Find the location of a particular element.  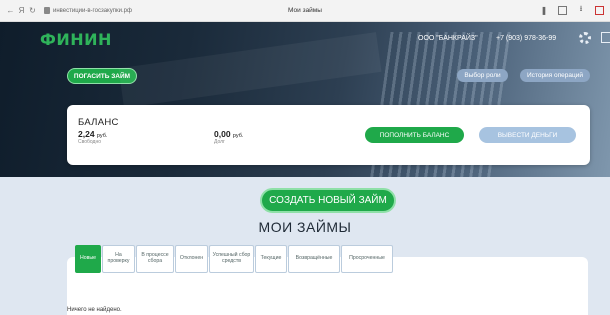

company-name: ООО "БАНКРАЙЗ" is located at coordinates (448, 38).